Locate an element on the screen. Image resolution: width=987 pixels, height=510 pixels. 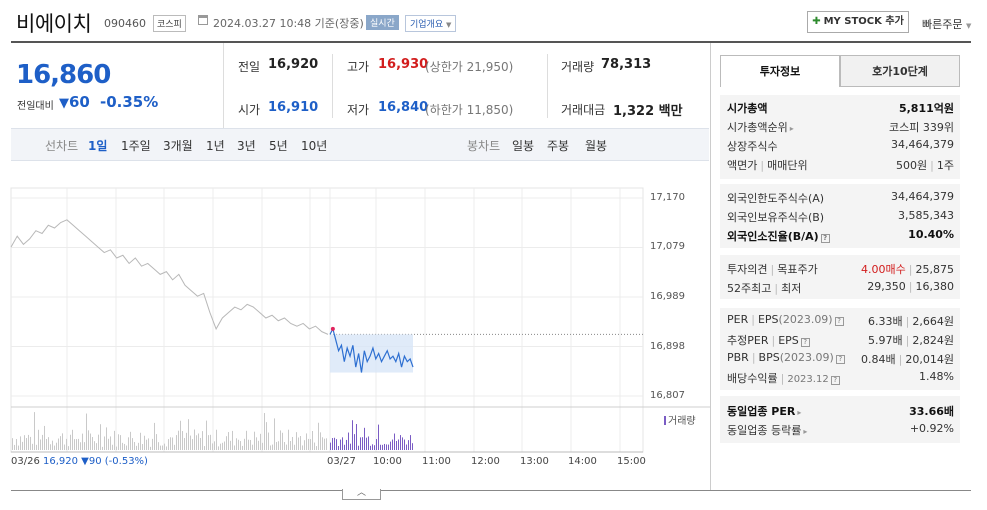
y-tick-label: 17,079 is located at coordinates (667, 246).